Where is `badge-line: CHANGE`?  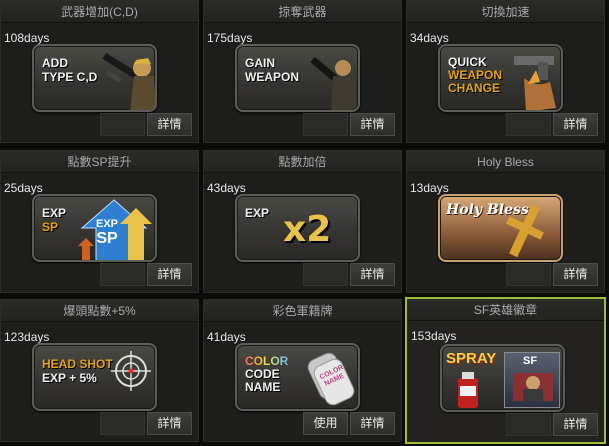 badge-line: CHANGE is located at coordinates (474, 88).